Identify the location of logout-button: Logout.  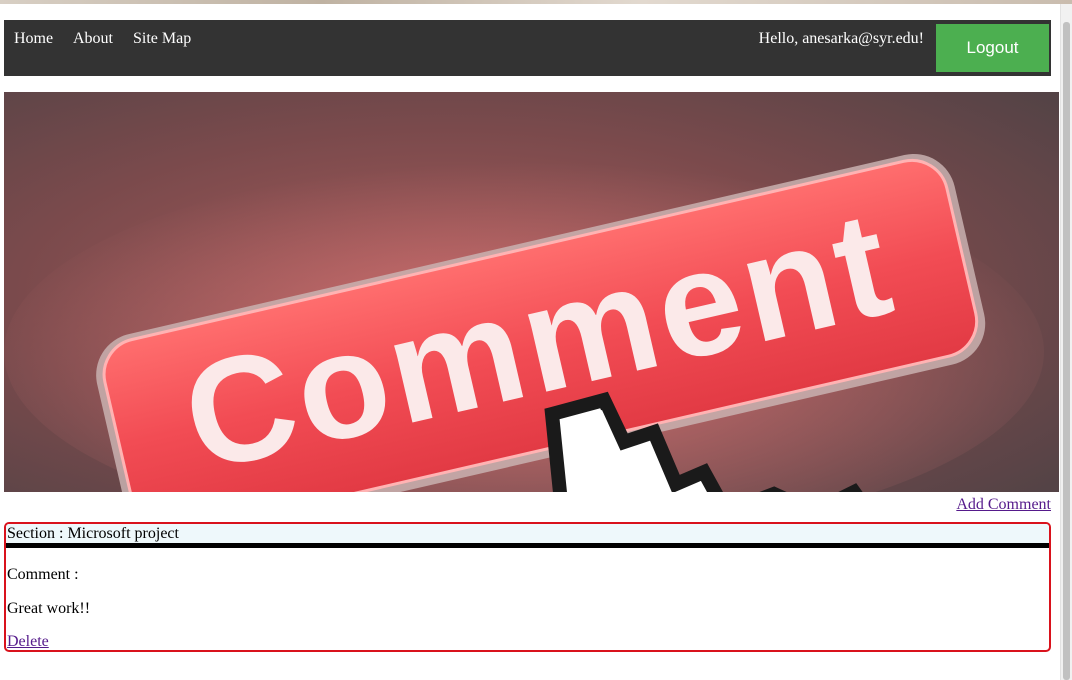
(992, 48).